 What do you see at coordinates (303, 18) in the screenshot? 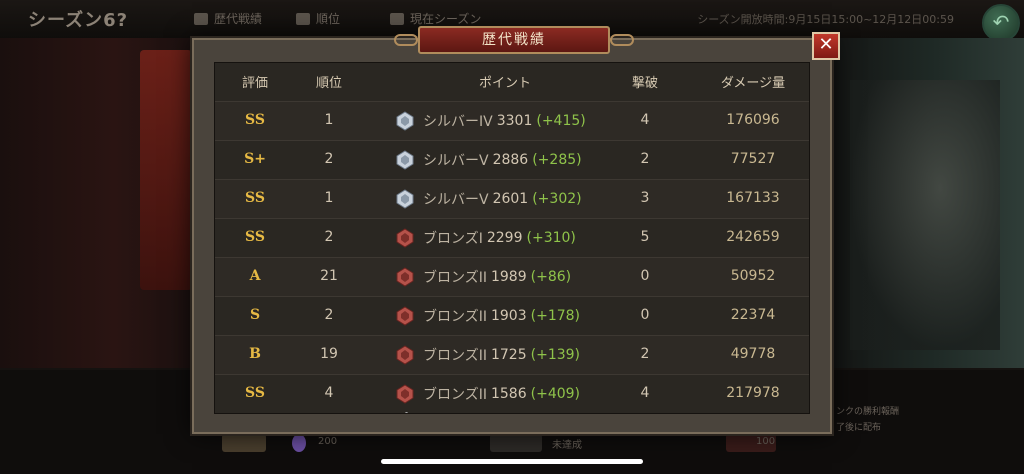
I see `bar-chart-icon` at bounding box center [303, 18].